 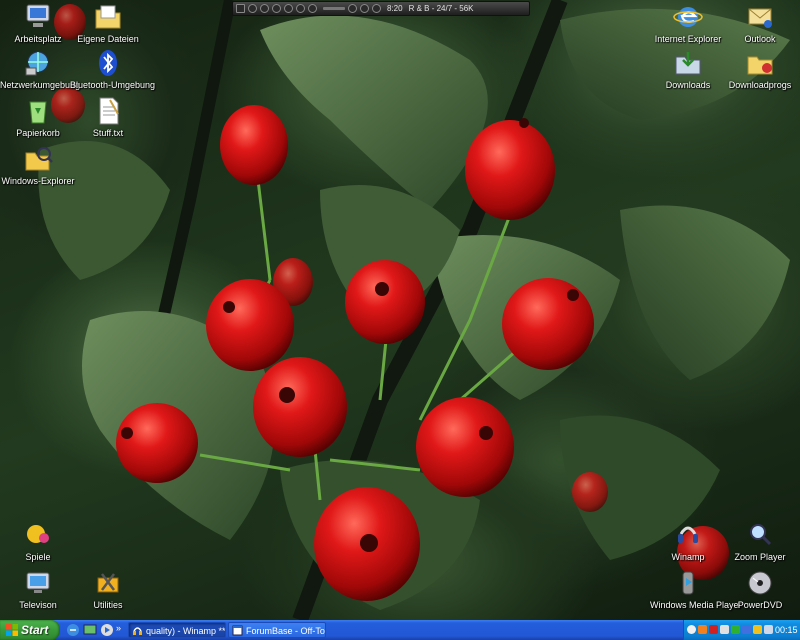 I want to click on desktop-icon-papierkorb: Papierkorb, so click(x=38, y=117).